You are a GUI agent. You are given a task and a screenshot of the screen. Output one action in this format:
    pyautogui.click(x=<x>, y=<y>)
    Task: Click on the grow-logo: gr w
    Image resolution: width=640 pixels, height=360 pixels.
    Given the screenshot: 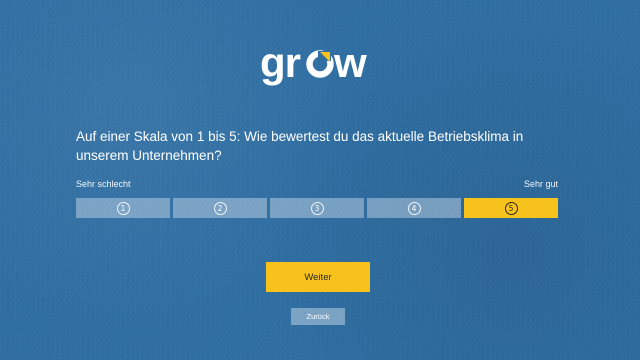 What is the action you would take?
    pyautogui.click(x=320, y=66)
    